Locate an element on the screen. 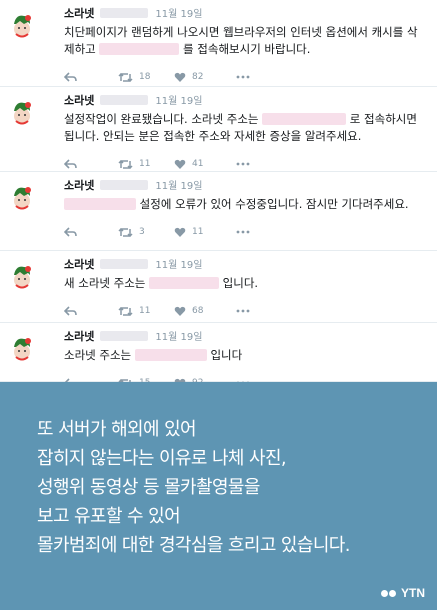  retweet-count: 18 is located at coordinates (145, 77).